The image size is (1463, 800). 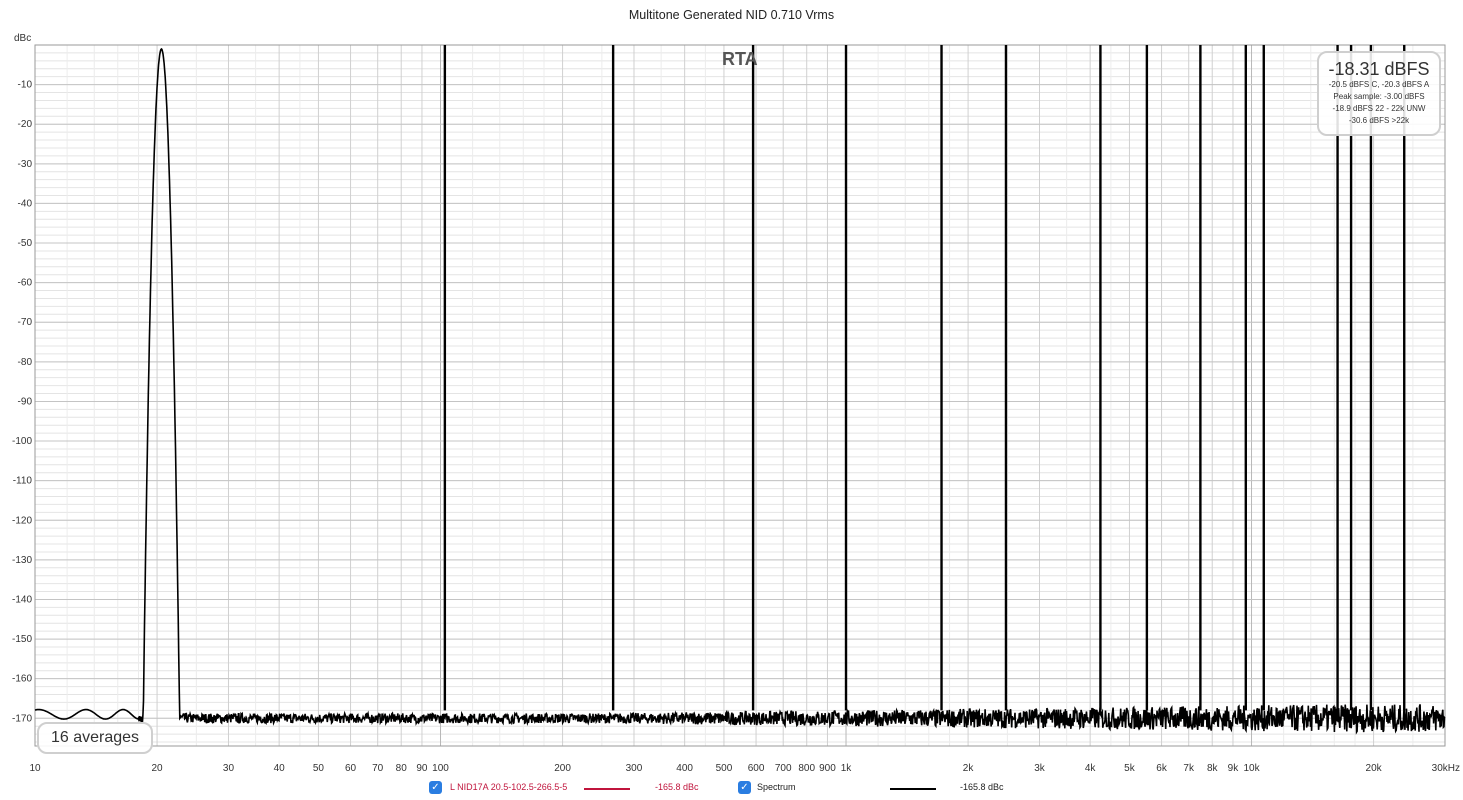 What do you see at coordinates (351, 768) in the screenshot?
I see `x-tick-label: 60` at bounding box center [351, 768].